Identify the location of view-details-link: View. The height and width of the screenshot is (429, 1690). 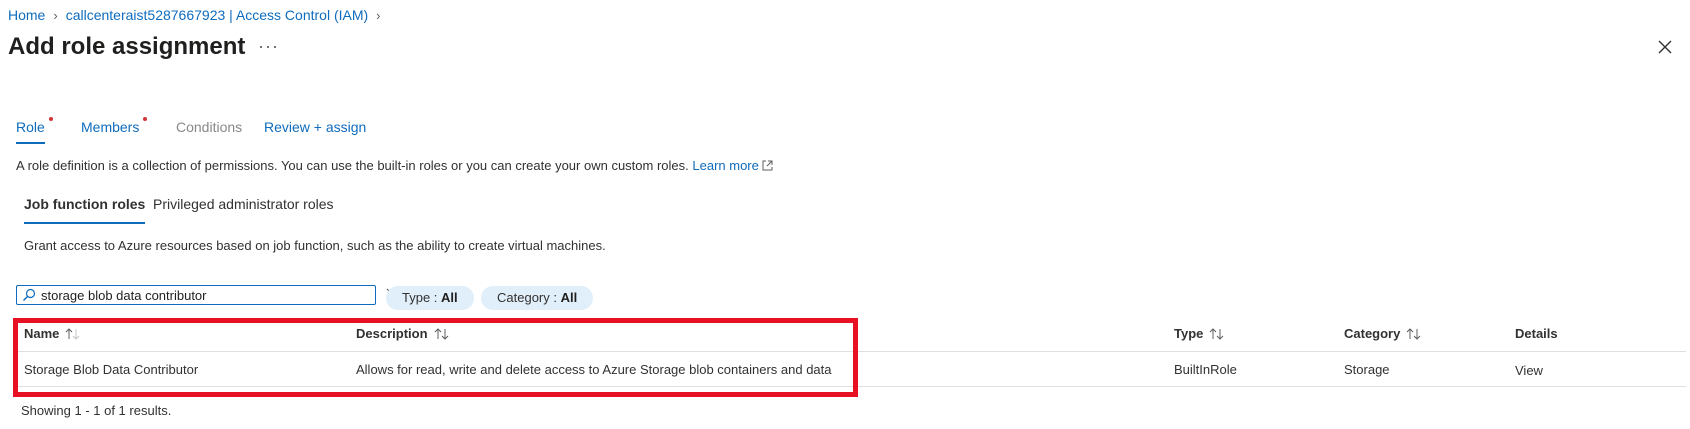
(1529, 370).